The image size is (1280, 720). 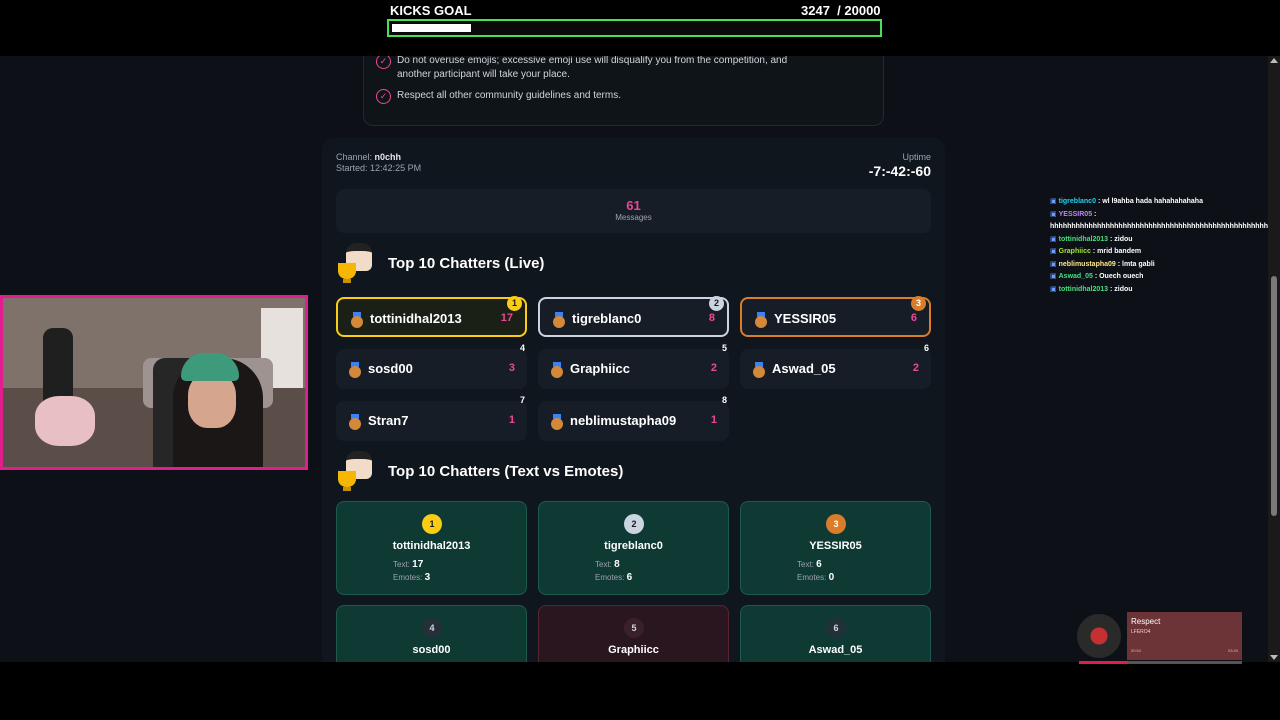 What do you see at coordinates (431, 316) in the screenshot?
I see `chatter-chip: tottinidhal2013 17 1` at bounding box center [431, 316].